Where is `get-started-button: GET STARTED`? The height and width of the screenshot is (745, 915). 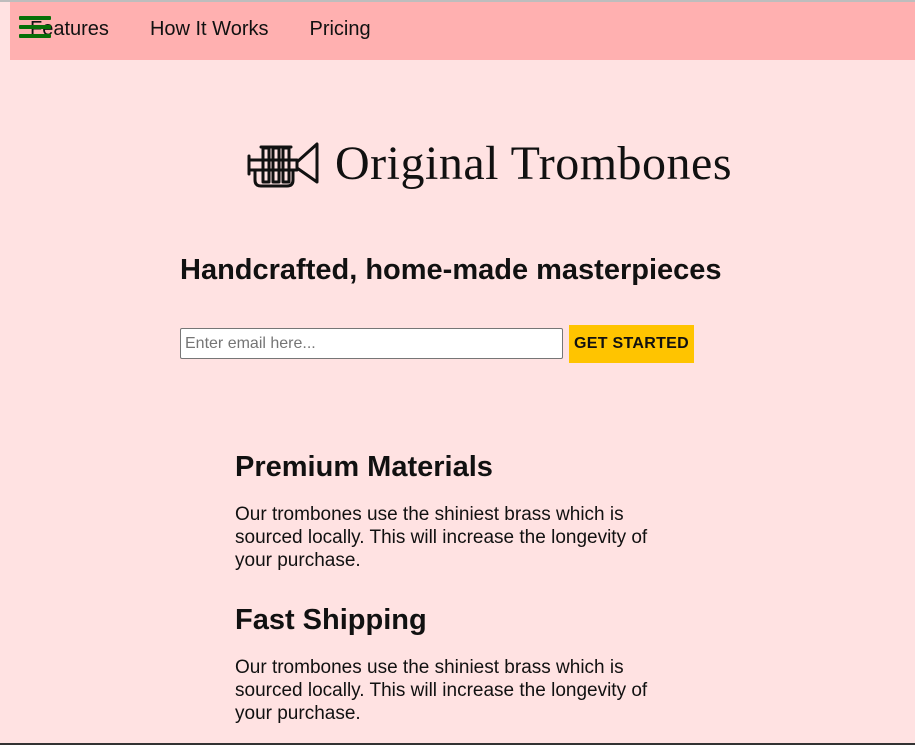
get-started-button: GET STARTED is located at coordinates (631, 344).